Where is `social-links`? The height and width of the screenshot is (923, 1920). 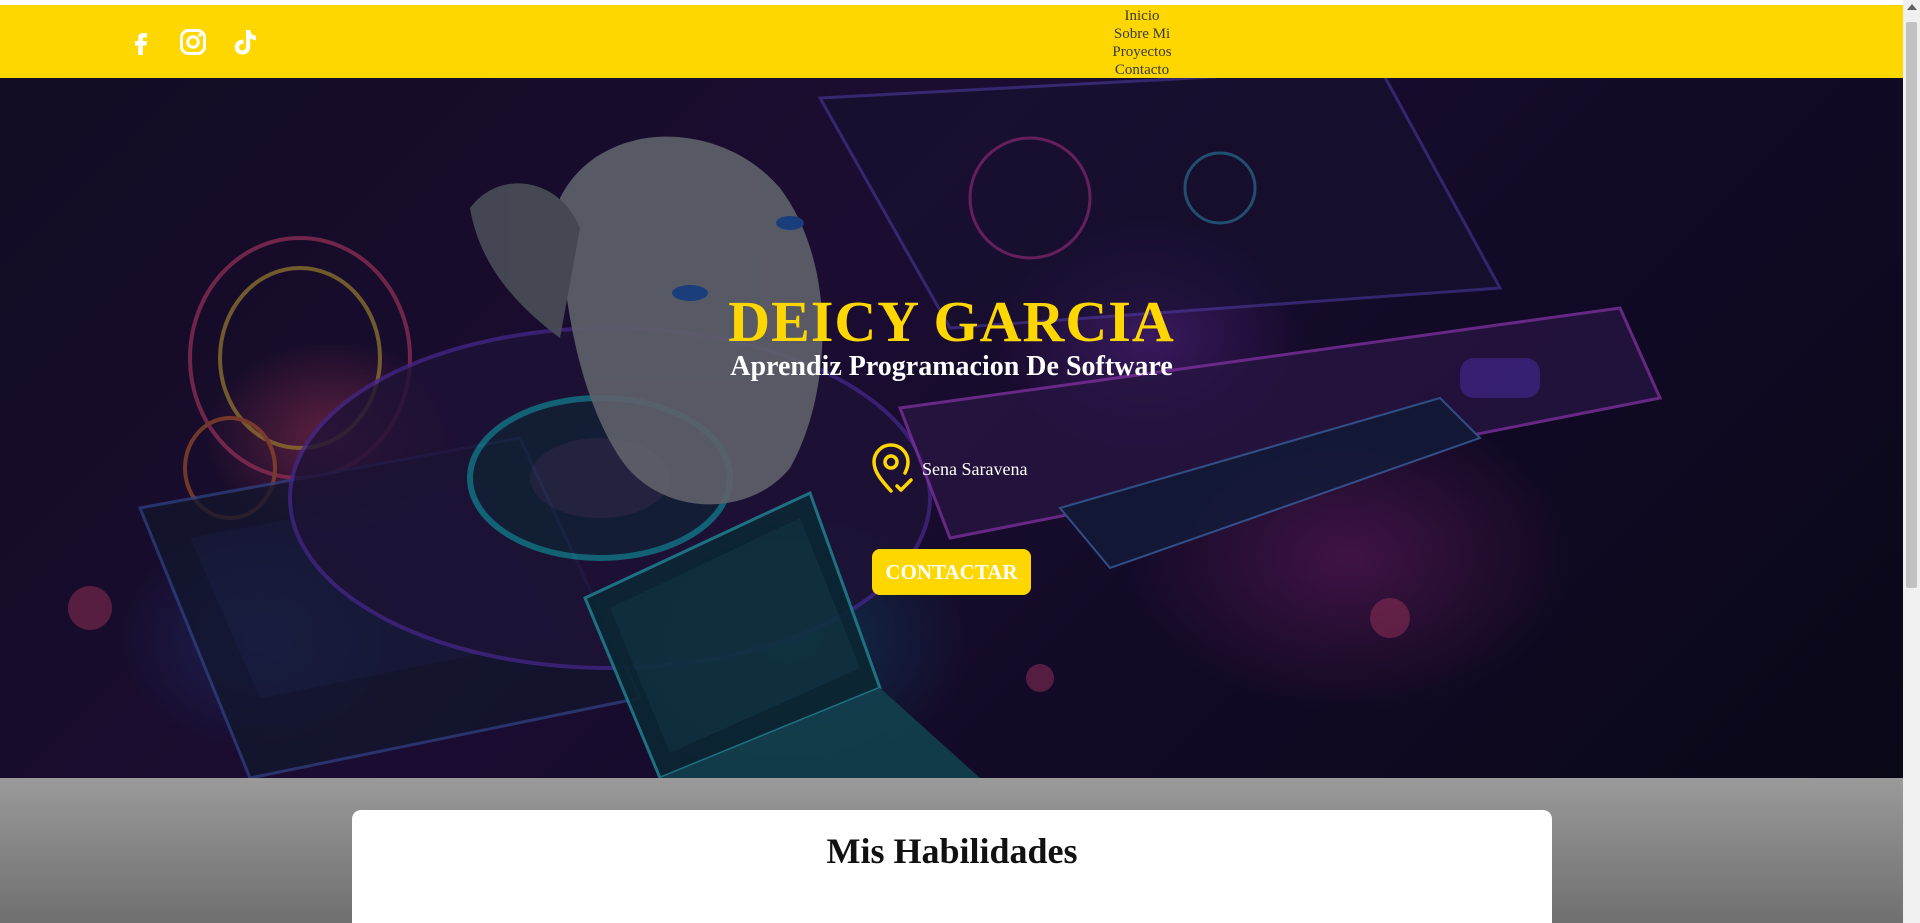 social-links is located at coordinates (193, 42).